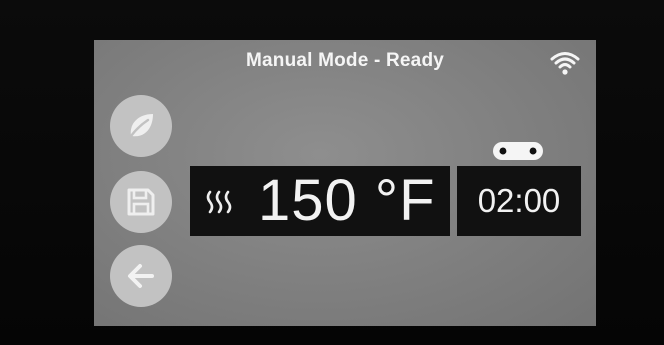 The height and width of the screenshot is (345, 664). Describe the element at coordinates (565, 63) in the screenshot. I see `wifi-icon` at that location.